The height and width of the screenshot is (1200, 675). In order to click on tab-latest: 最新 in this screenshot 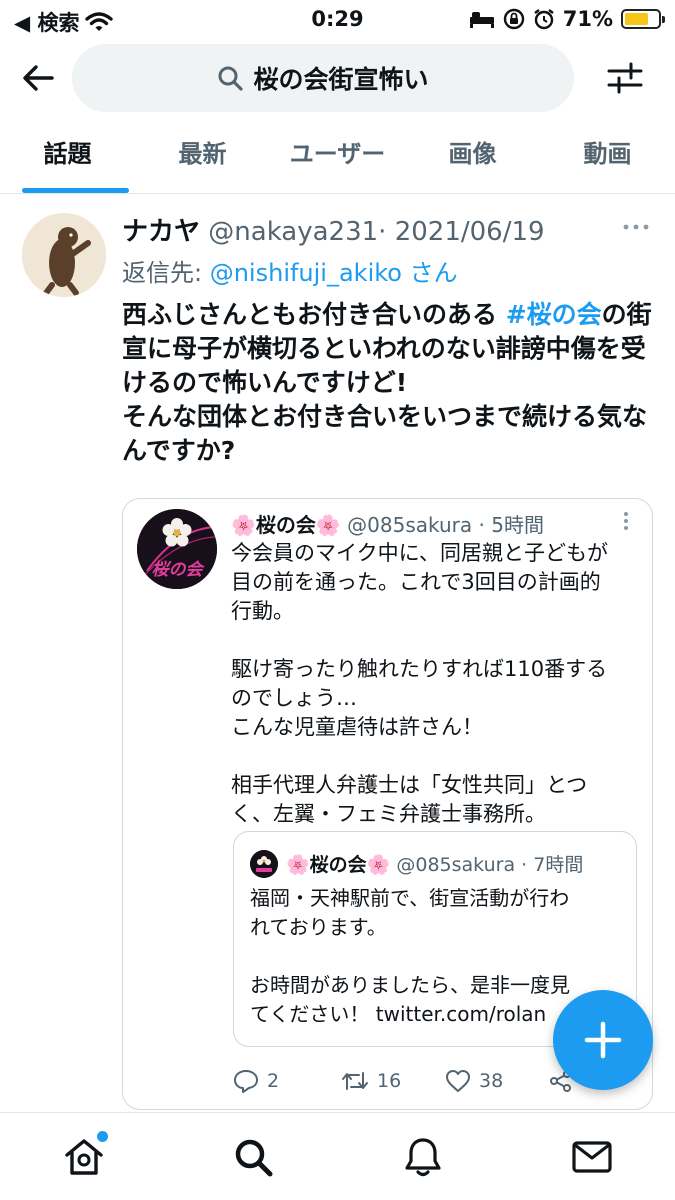, I will do `click(202, 159)`.